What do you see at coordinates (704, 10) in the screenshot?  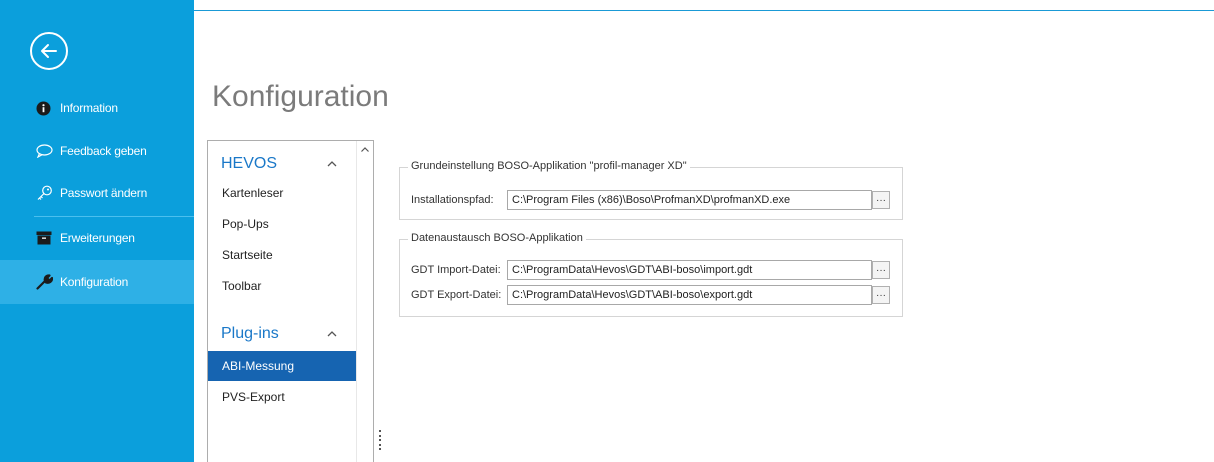 I see `top-accent-line` at bounding box center [704, 10].